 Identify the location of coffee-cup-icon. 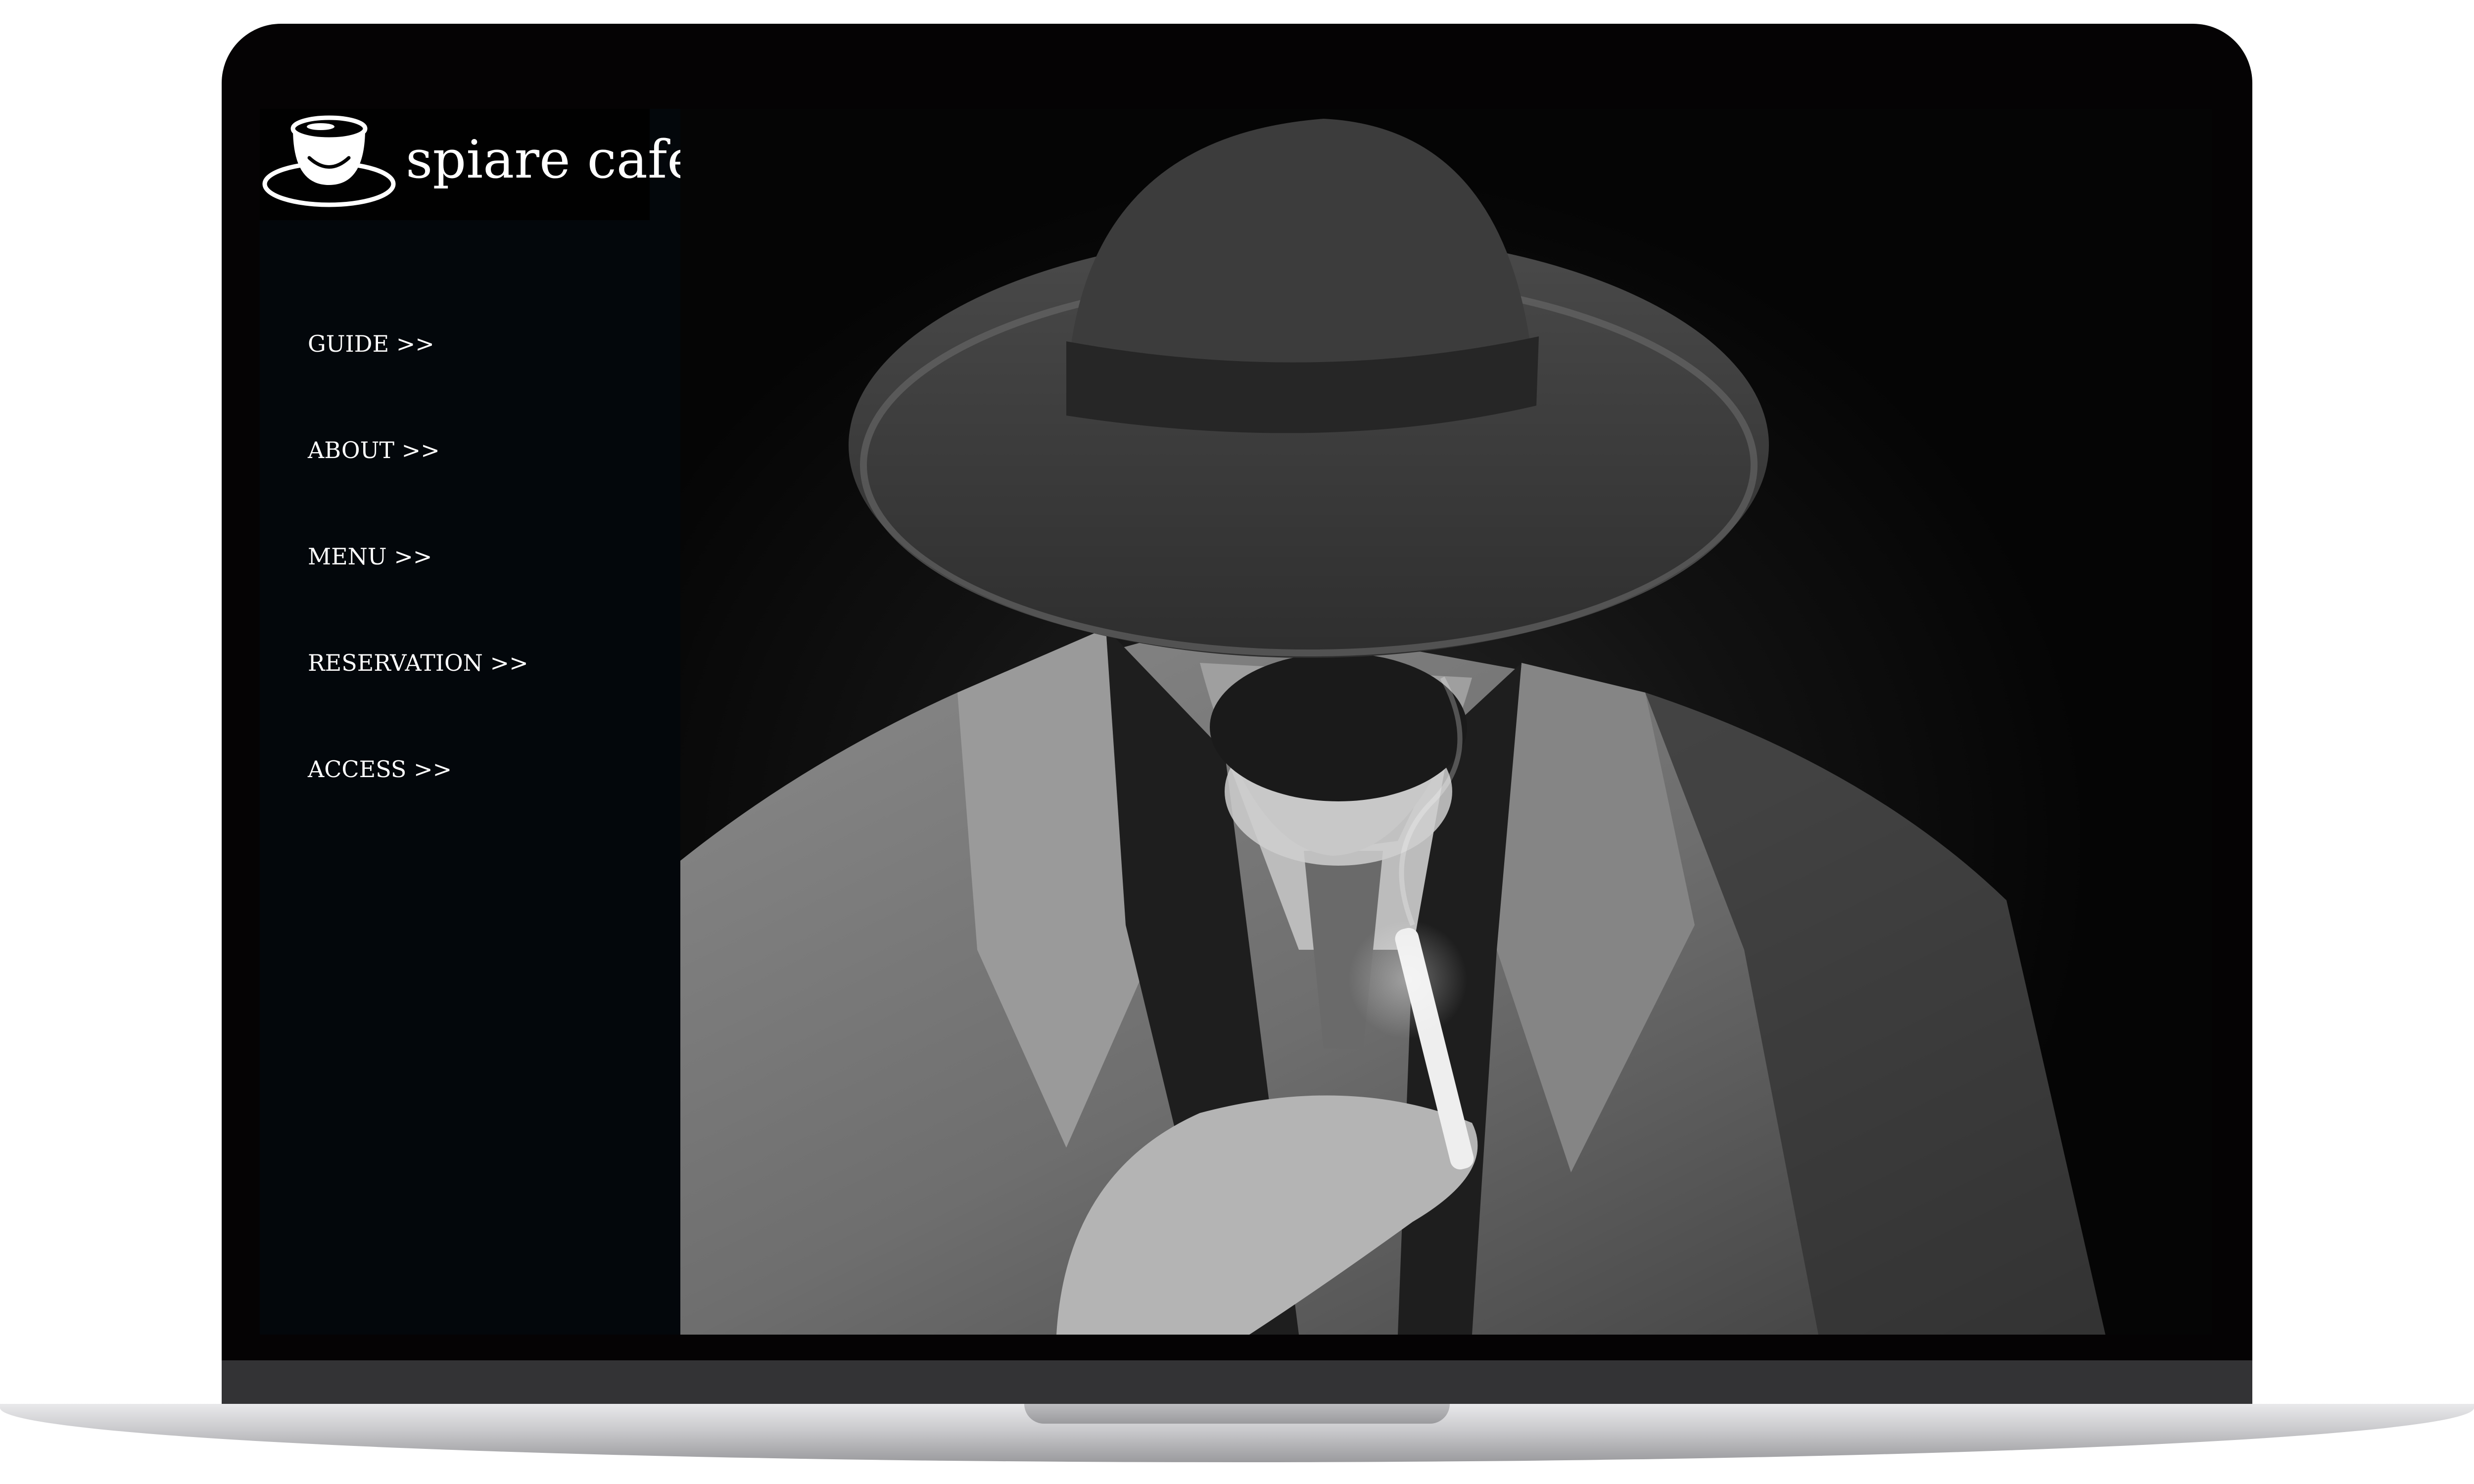
(329, 161).